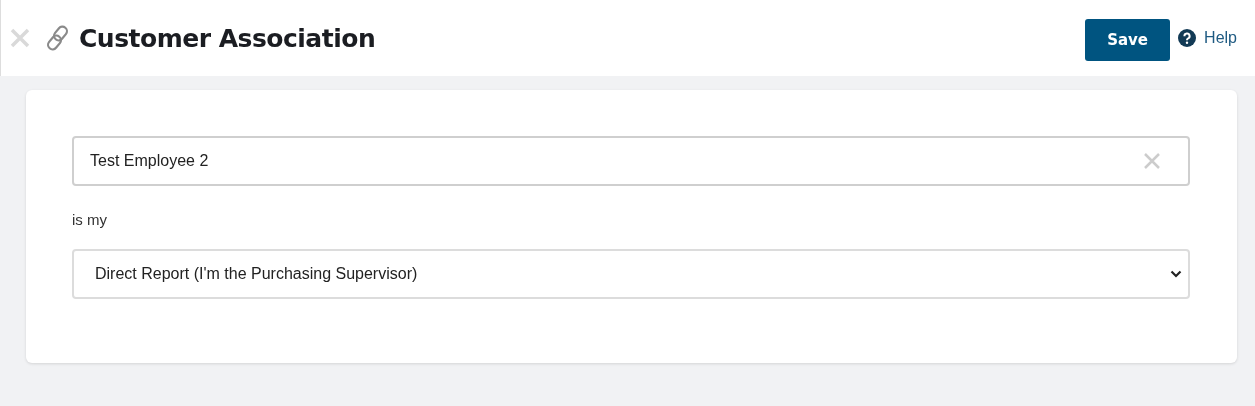 This screenshot has width=1255, height=406. I want to click on save-button: Save, so click(1128, 39).